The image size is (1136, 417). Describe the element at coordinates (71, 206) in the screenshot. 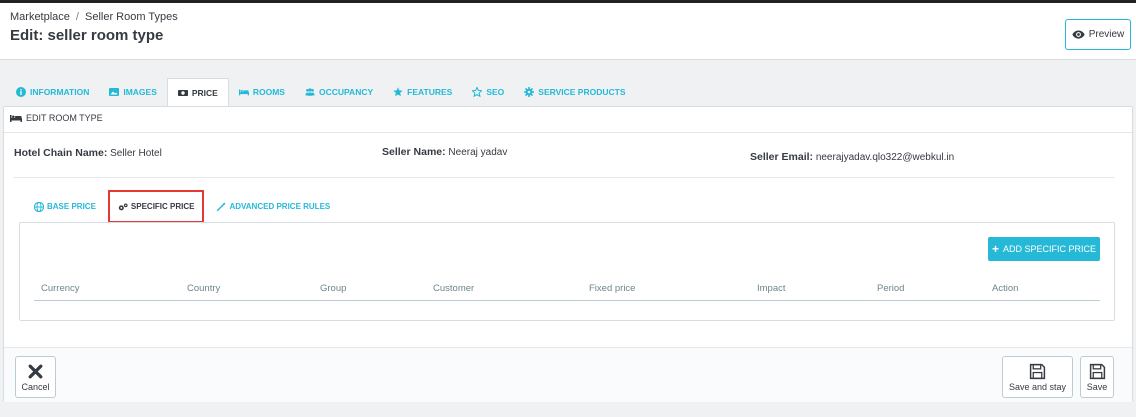

I see `subtab-label: BASE PRICE` at that location.